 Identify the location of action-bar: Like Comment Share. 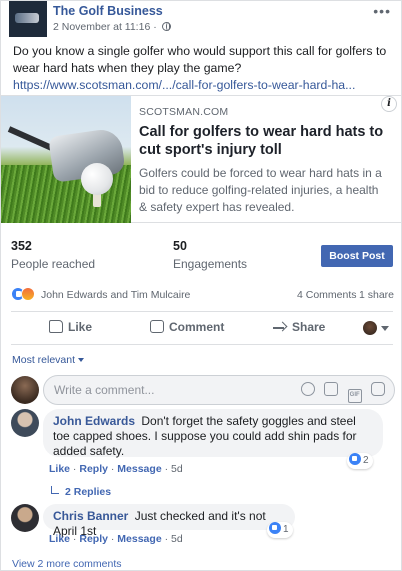
(202, 328).